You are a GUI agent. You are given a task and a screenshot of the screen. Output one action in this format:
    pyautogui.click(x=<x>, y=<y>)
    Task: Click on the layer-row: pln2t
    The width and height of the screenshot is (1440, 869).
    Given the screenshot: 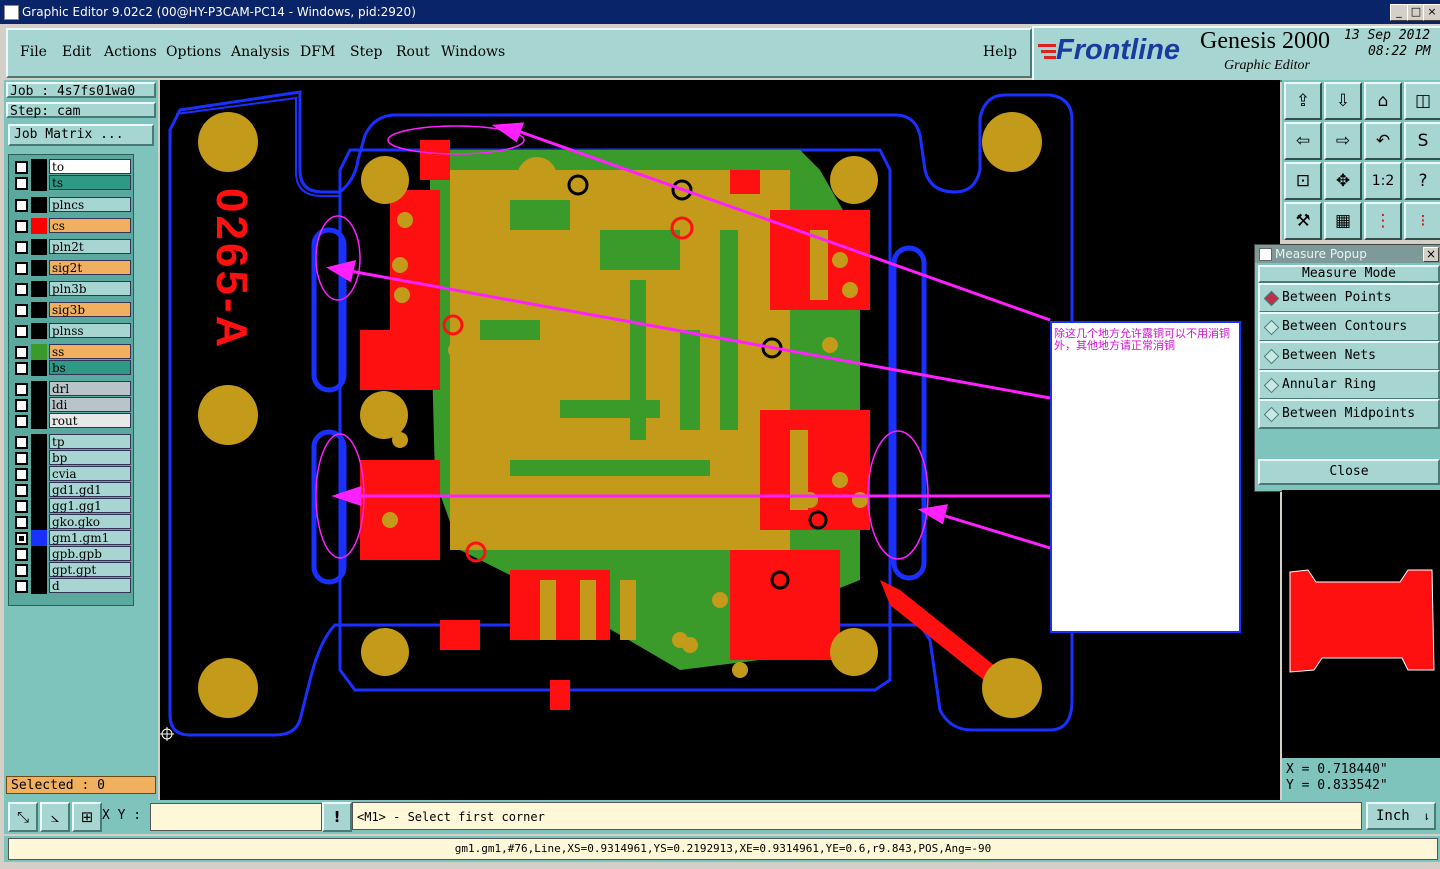 What is the action you would take?
    pyautogui.click(x=73, y=247)
    